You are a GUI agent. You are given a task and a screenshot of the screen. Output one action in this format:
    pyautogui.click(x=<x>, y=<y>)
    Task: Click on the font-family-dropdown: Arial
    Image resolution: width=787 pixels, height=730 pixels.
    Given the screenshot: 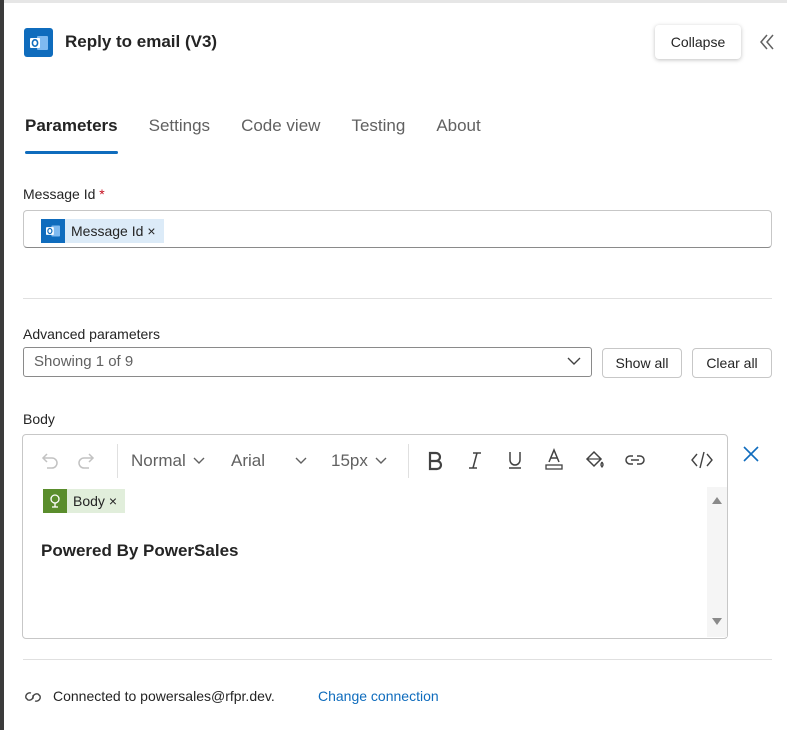 What is the action you would take?
    pyautogui.click(x=269, y=461)
    